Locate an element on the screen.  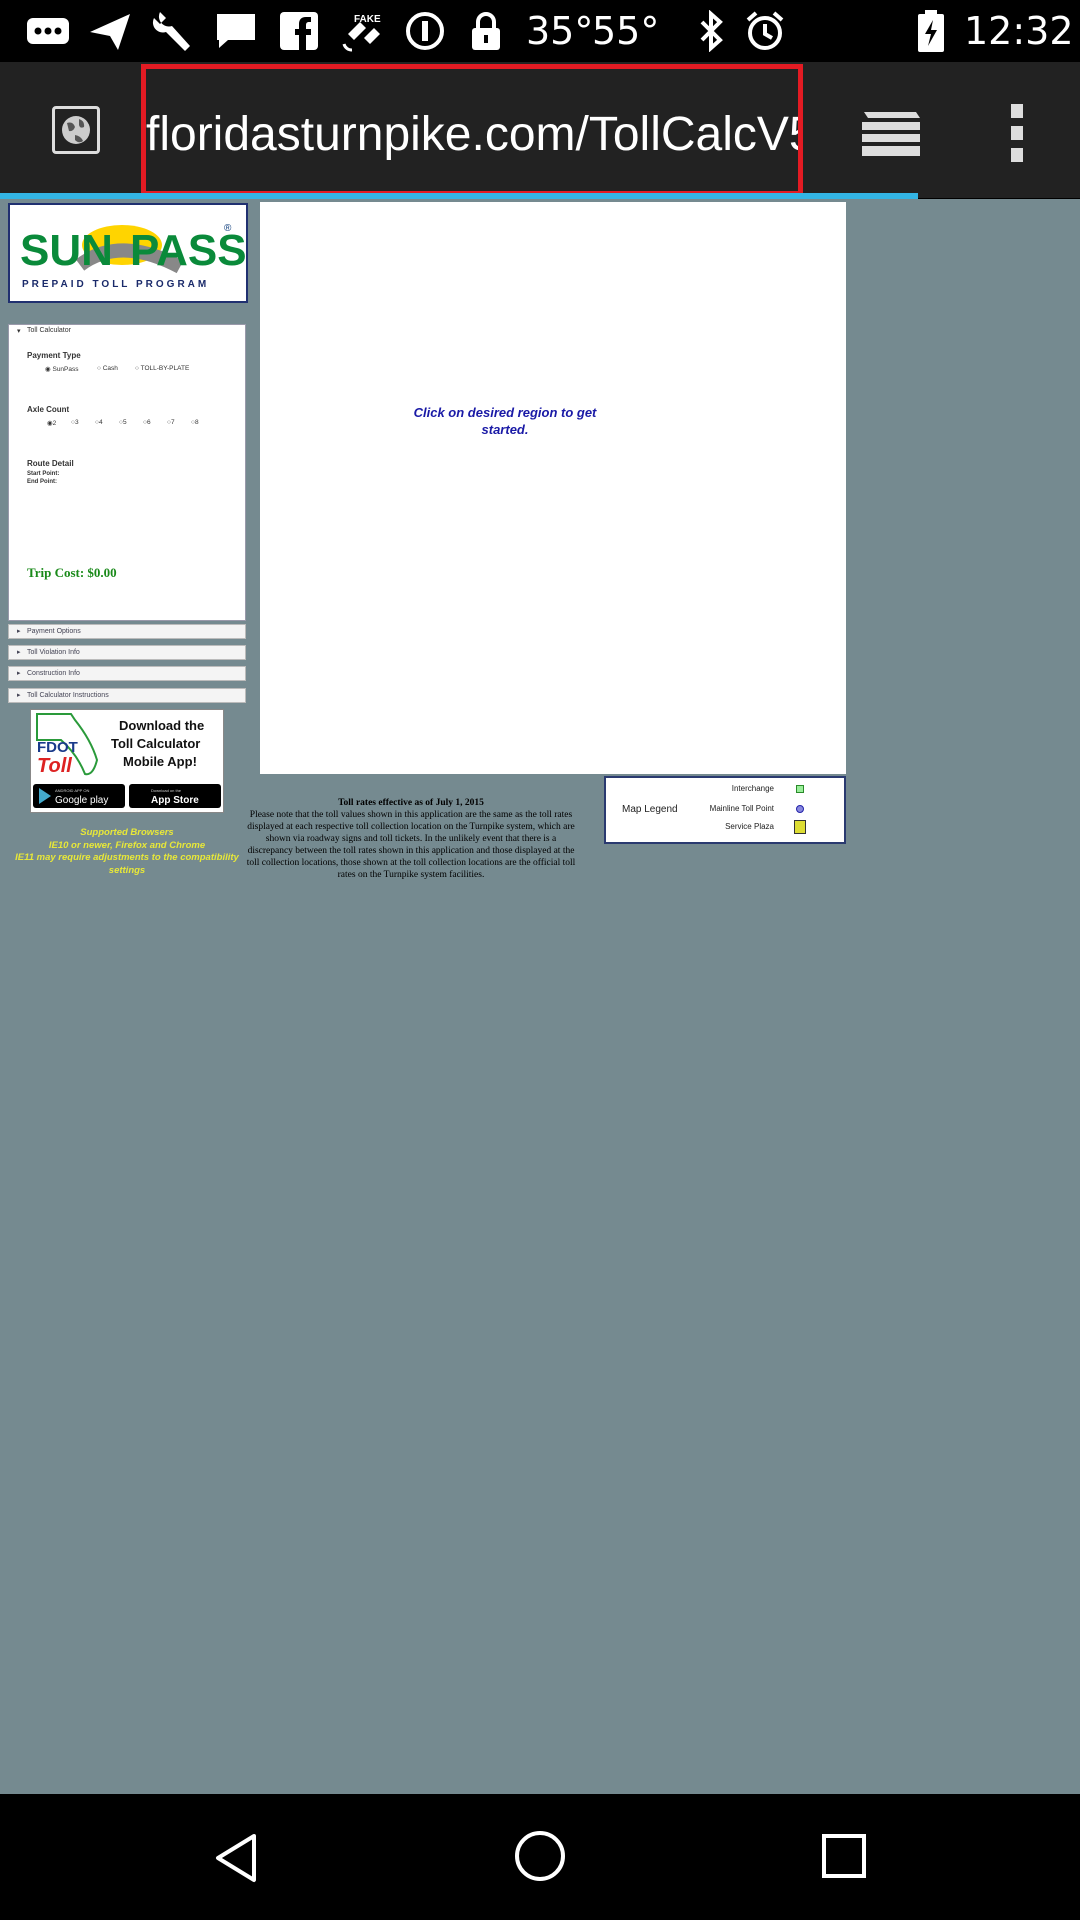
radio-label: 5 is located at coordinates (124, 422).